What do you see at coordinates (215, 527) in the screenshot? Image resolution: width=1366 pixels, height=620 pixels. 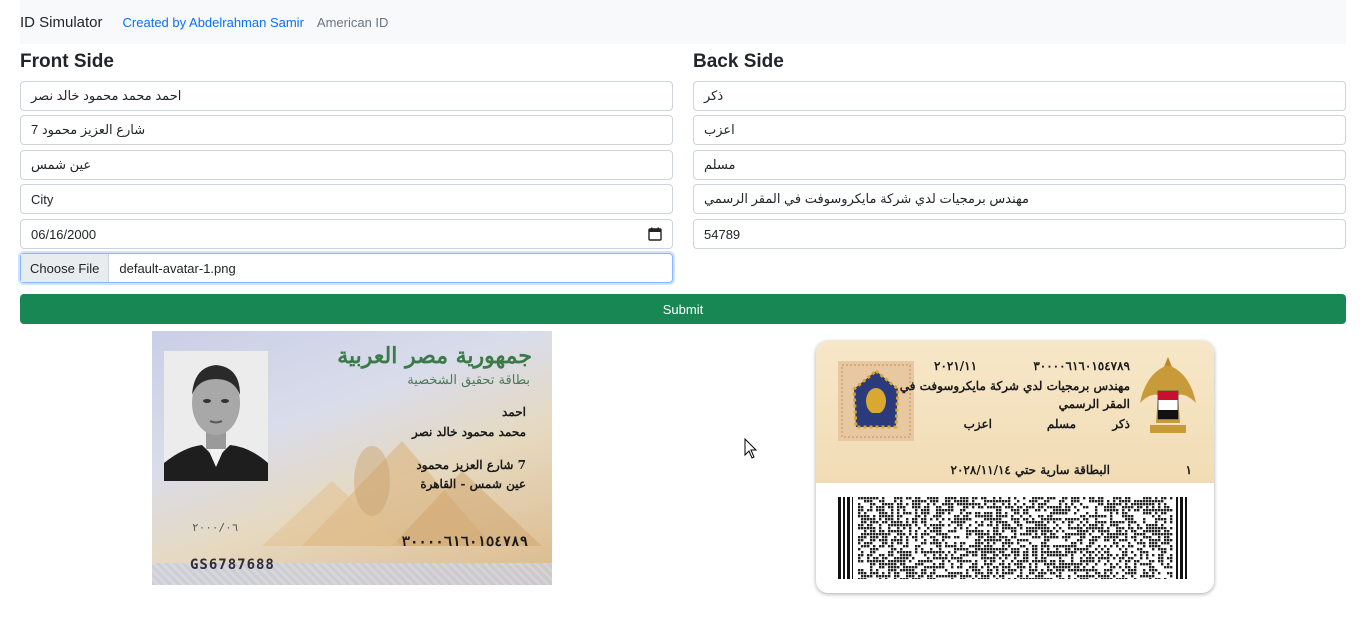 I see `card-birth: ٢٠٠٠/٠٦` at bounding box center [215, 527].